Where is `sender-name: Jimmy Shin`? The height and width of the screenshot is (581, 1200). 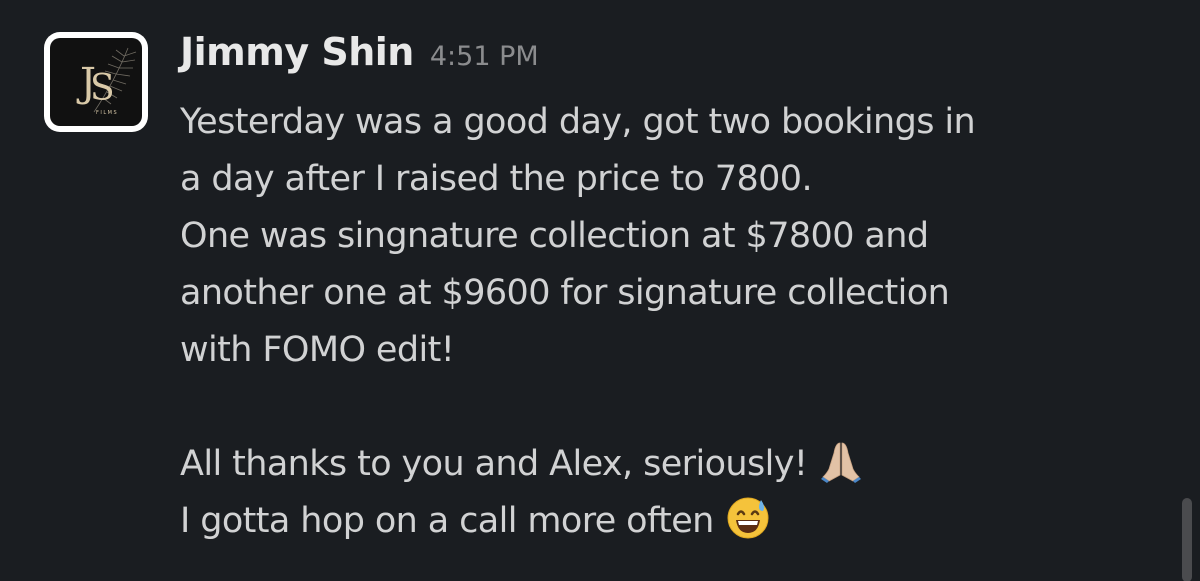
sender-name: Jimmy Shin is located at coordinates (297, 52).